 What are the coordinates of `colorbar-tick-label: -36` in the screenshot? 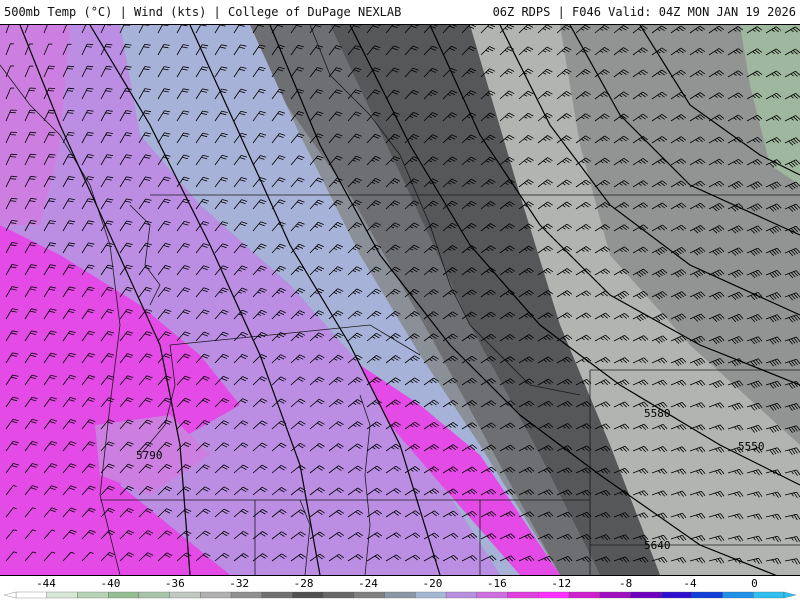 It's located at (175, 583).